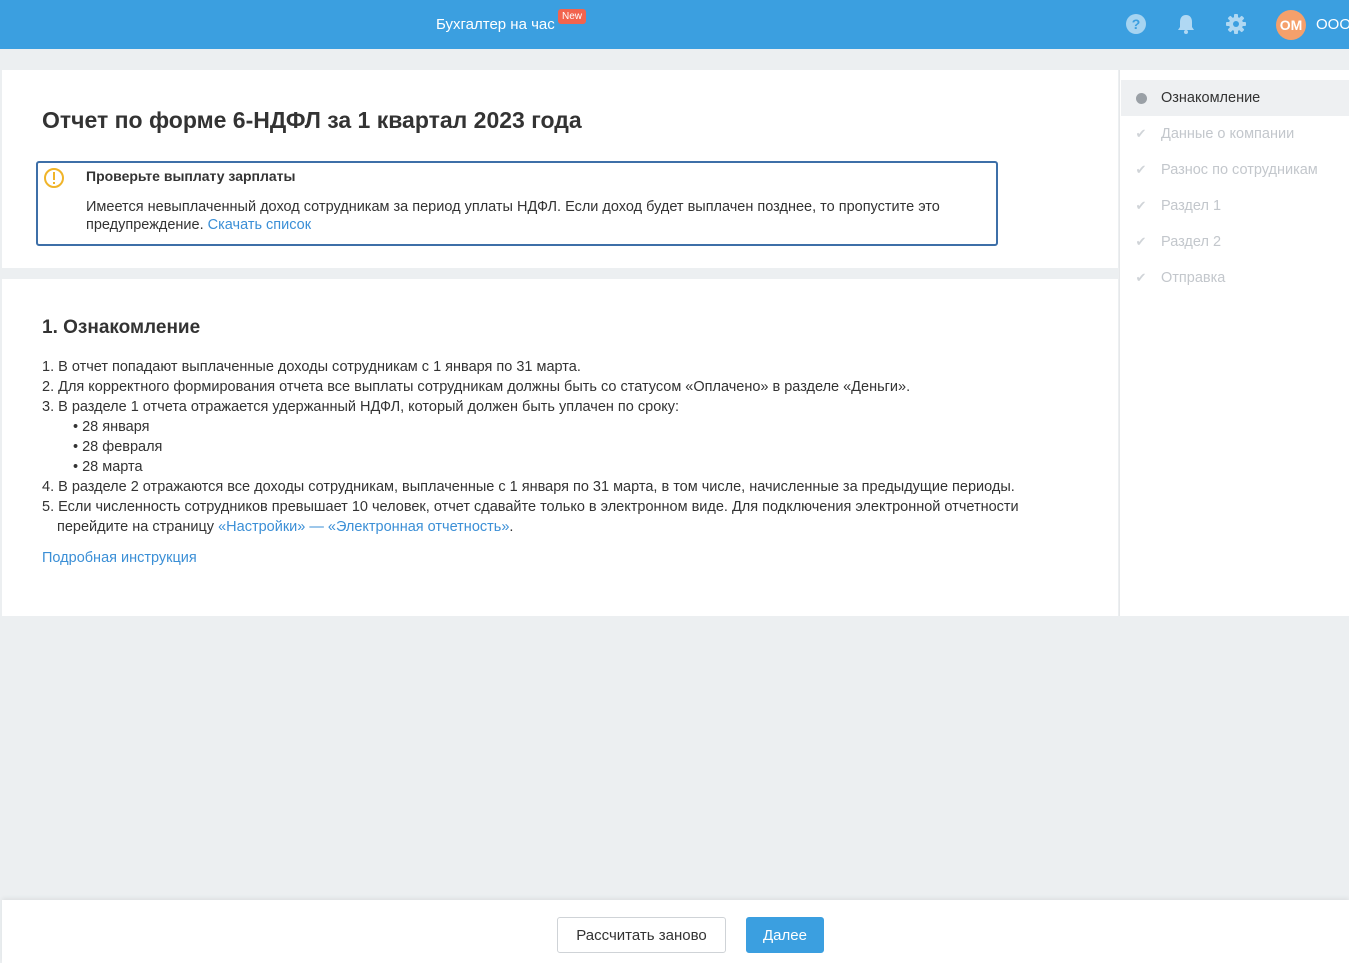 Image resolution: width=1349 pixels, height=963 pixels. I want to click on step-intro: Ознакомление, so click(1235, 98).